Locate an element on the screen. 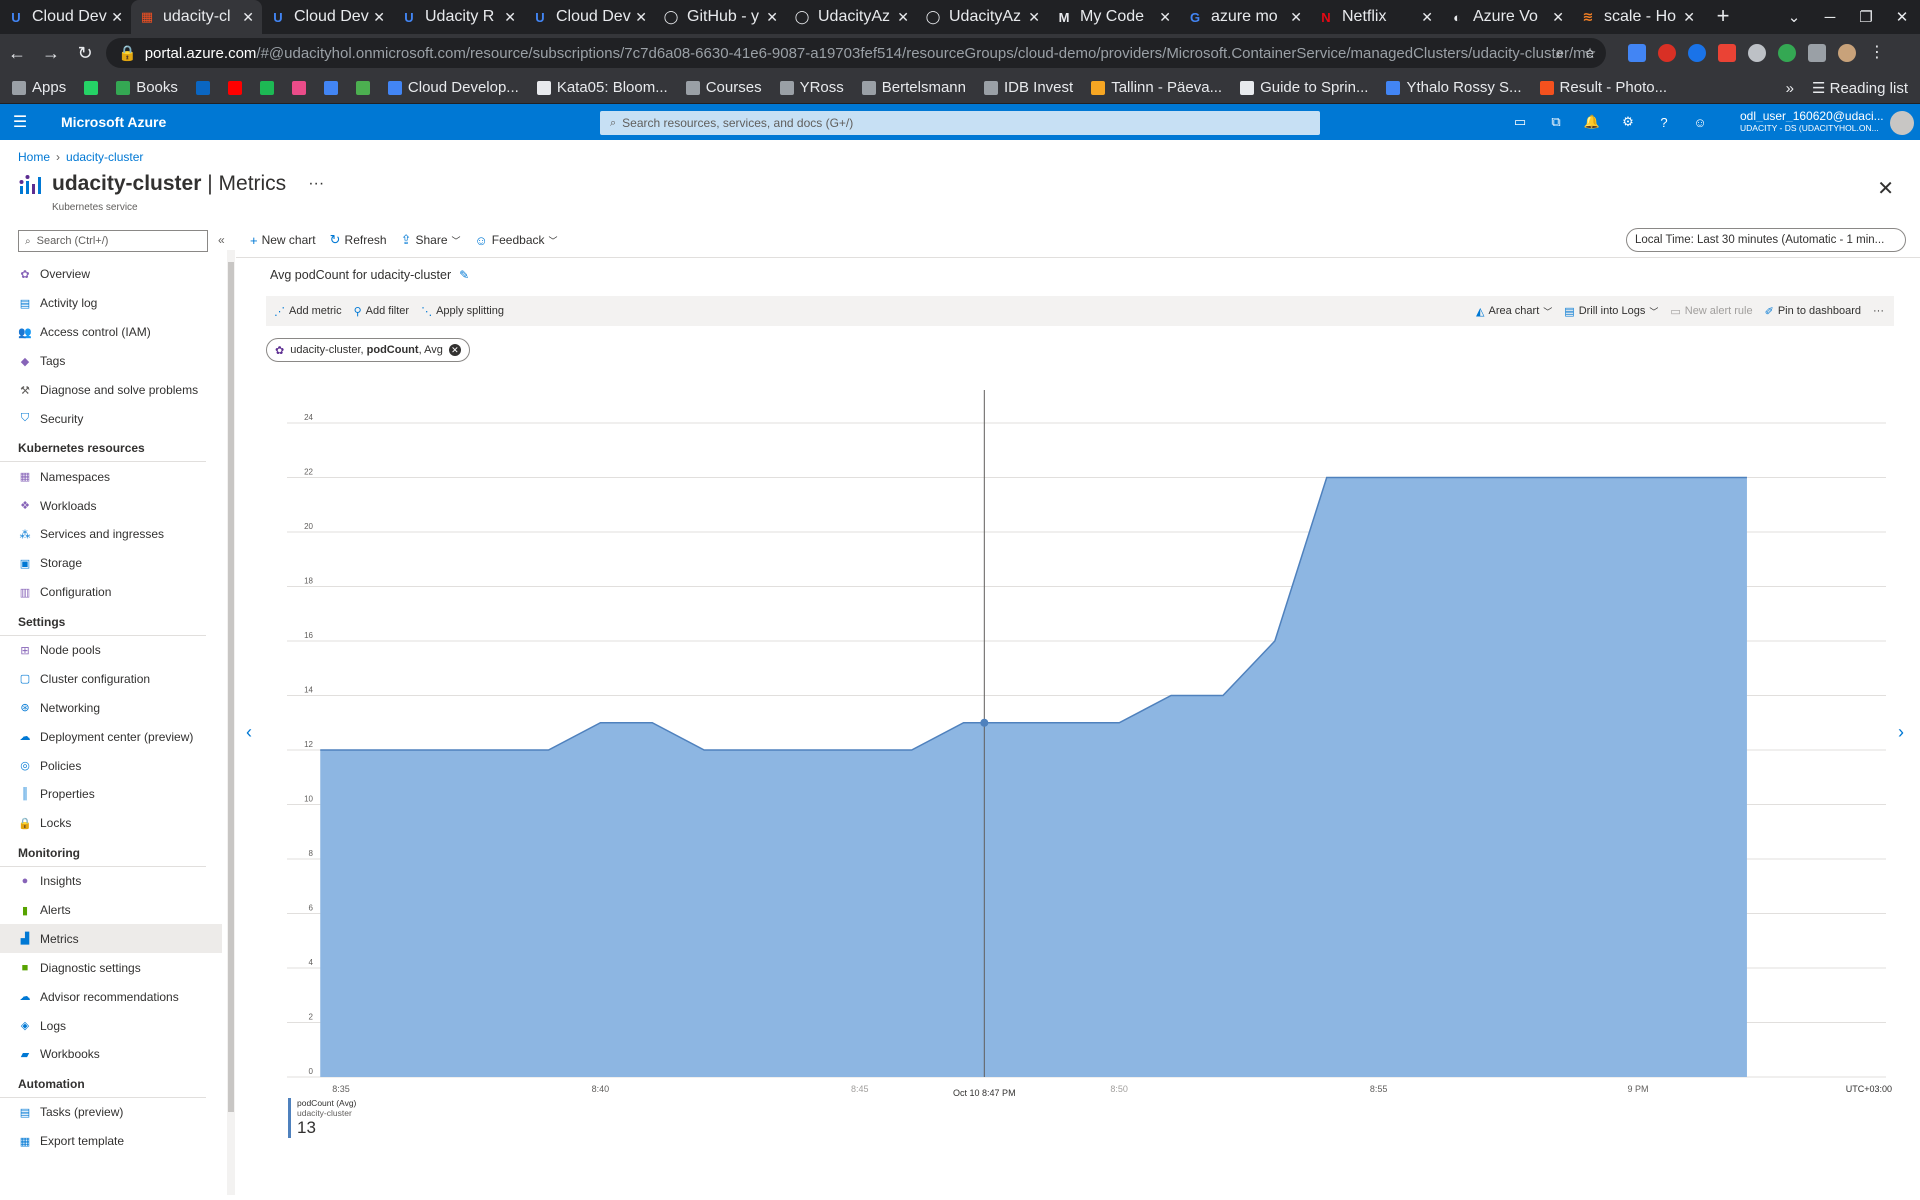 The width and height of the screenshot is (1920, 1200). more-chart-actions-icon: ··· is located at coordinates (1878, 311).